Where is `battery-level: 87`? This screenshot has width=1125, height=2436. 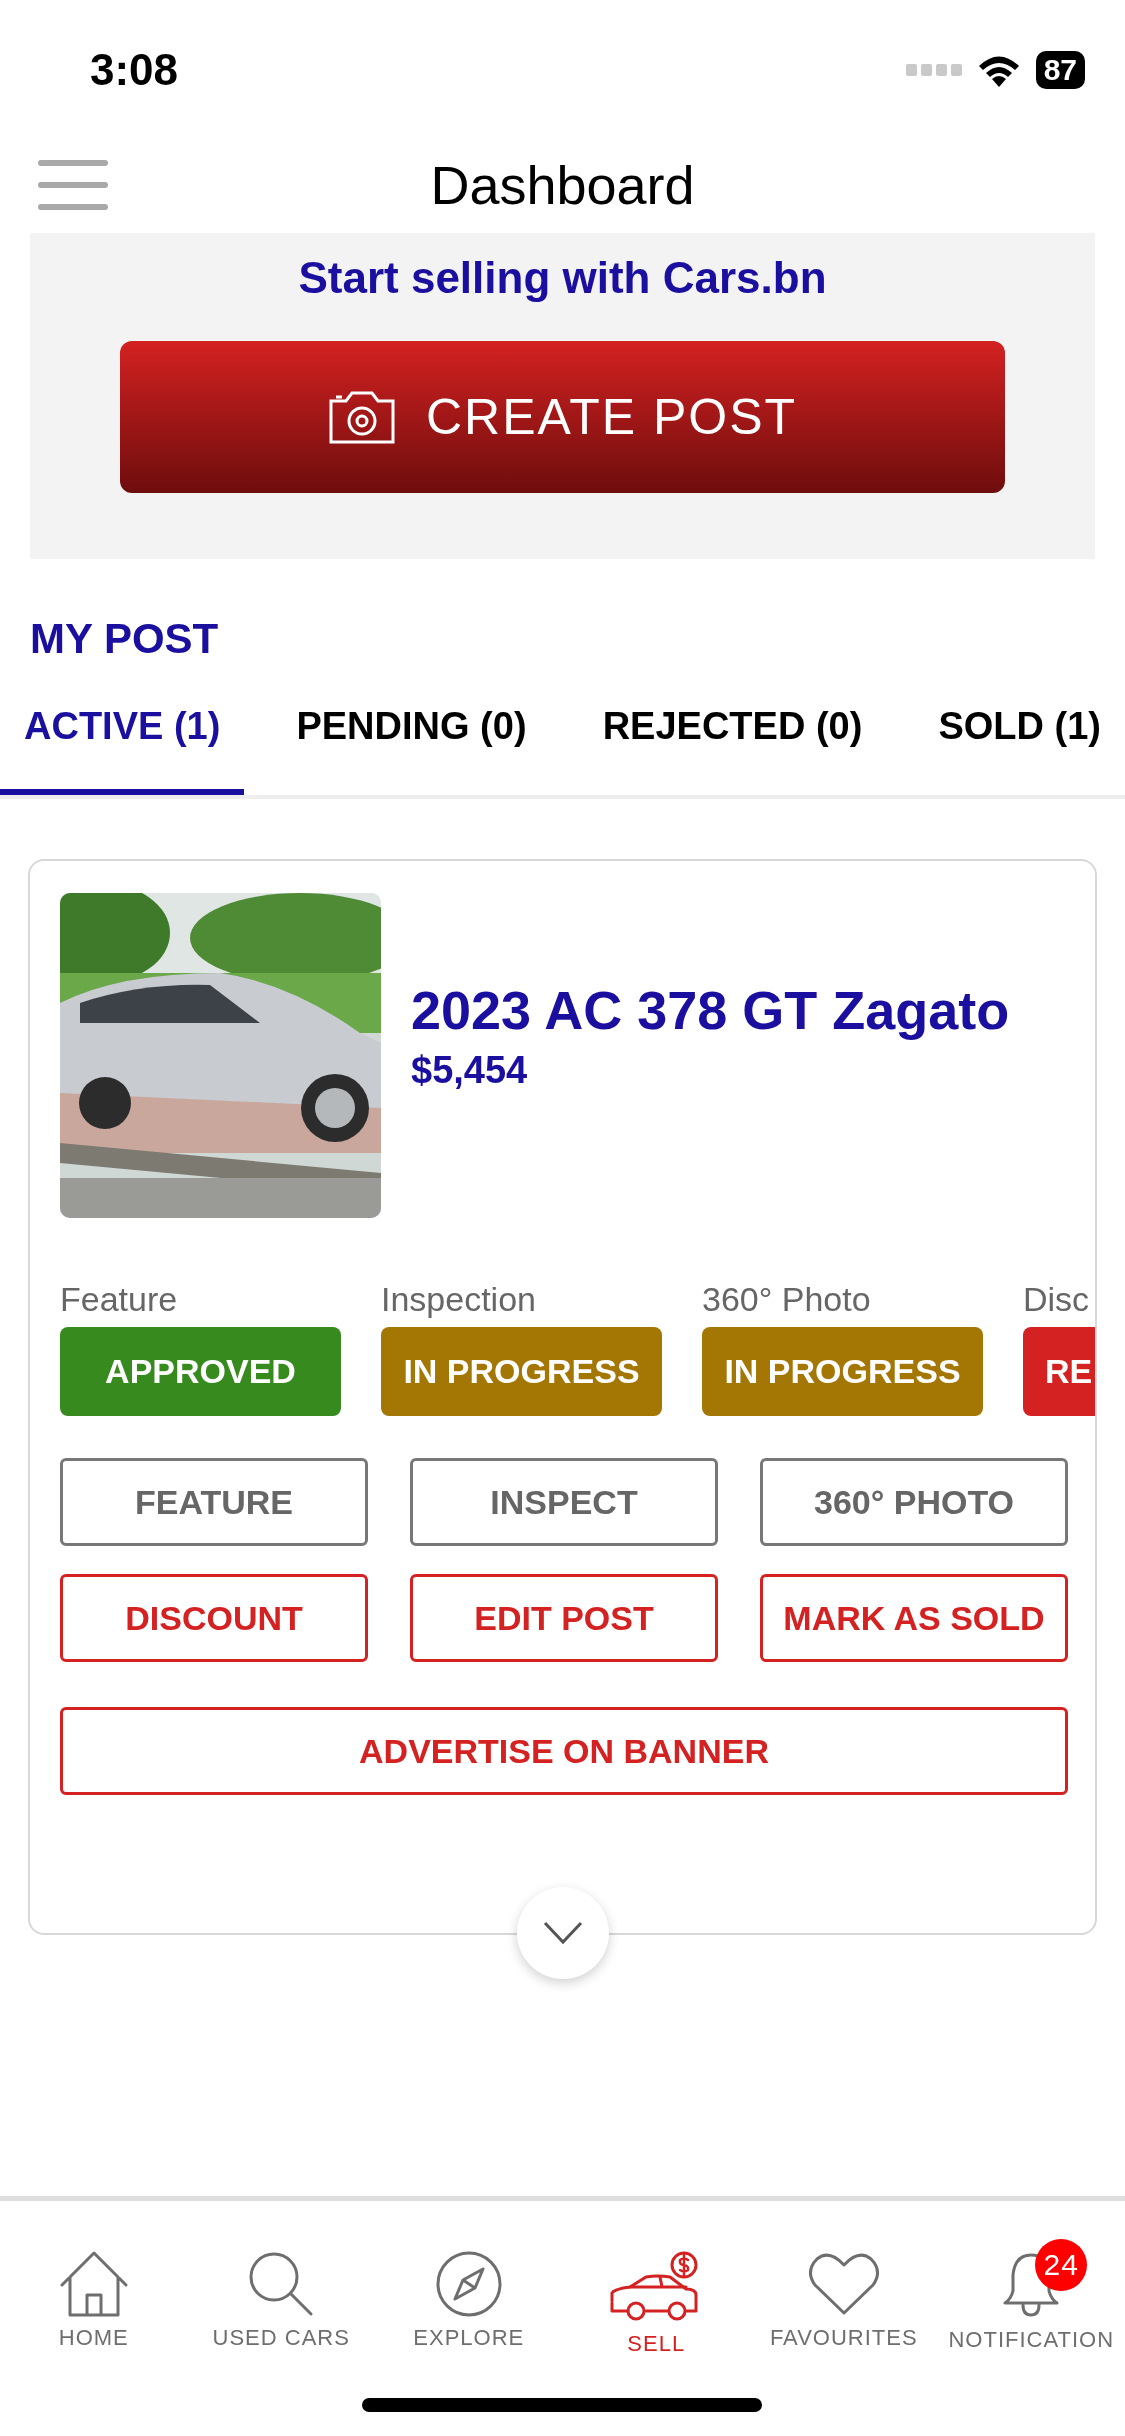
battery-level: 87 is located at coordinates (1060, 70).